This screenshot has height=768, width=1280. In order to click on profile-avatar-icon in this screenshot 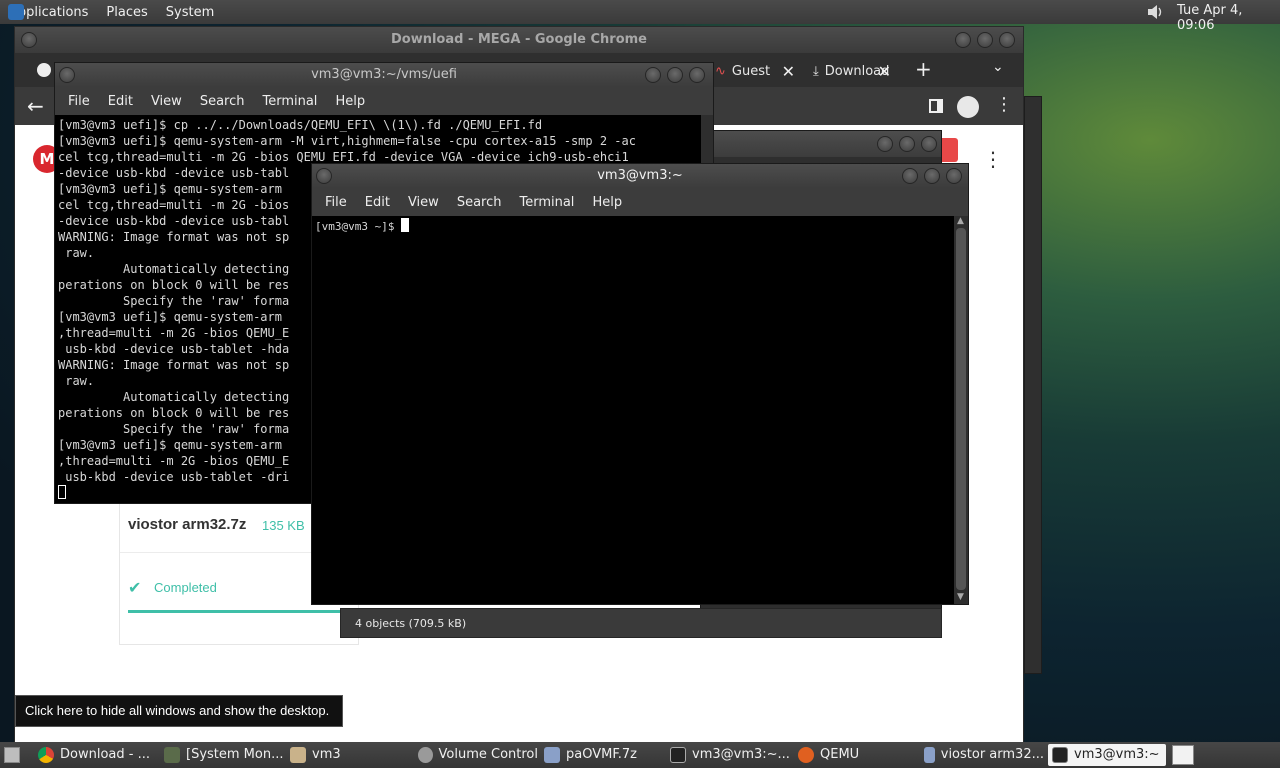, I will do `click(968, 107)`.